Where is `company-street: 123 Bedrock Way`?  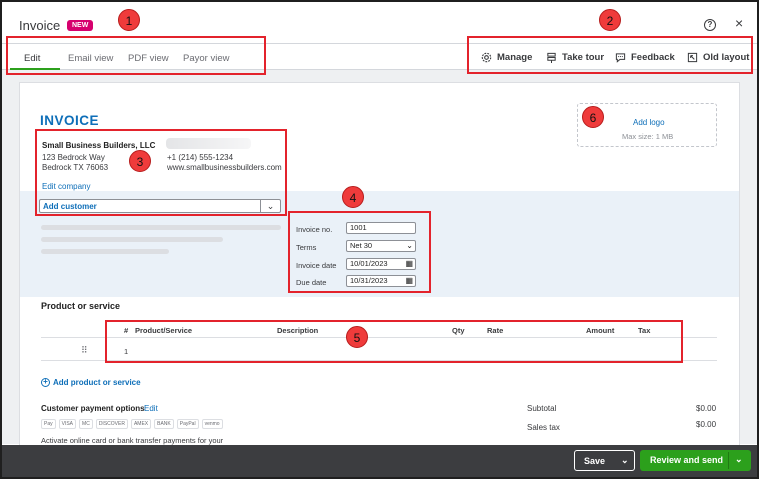
company-street: 123 Bedrock Way is located at coordinates (73, 157).